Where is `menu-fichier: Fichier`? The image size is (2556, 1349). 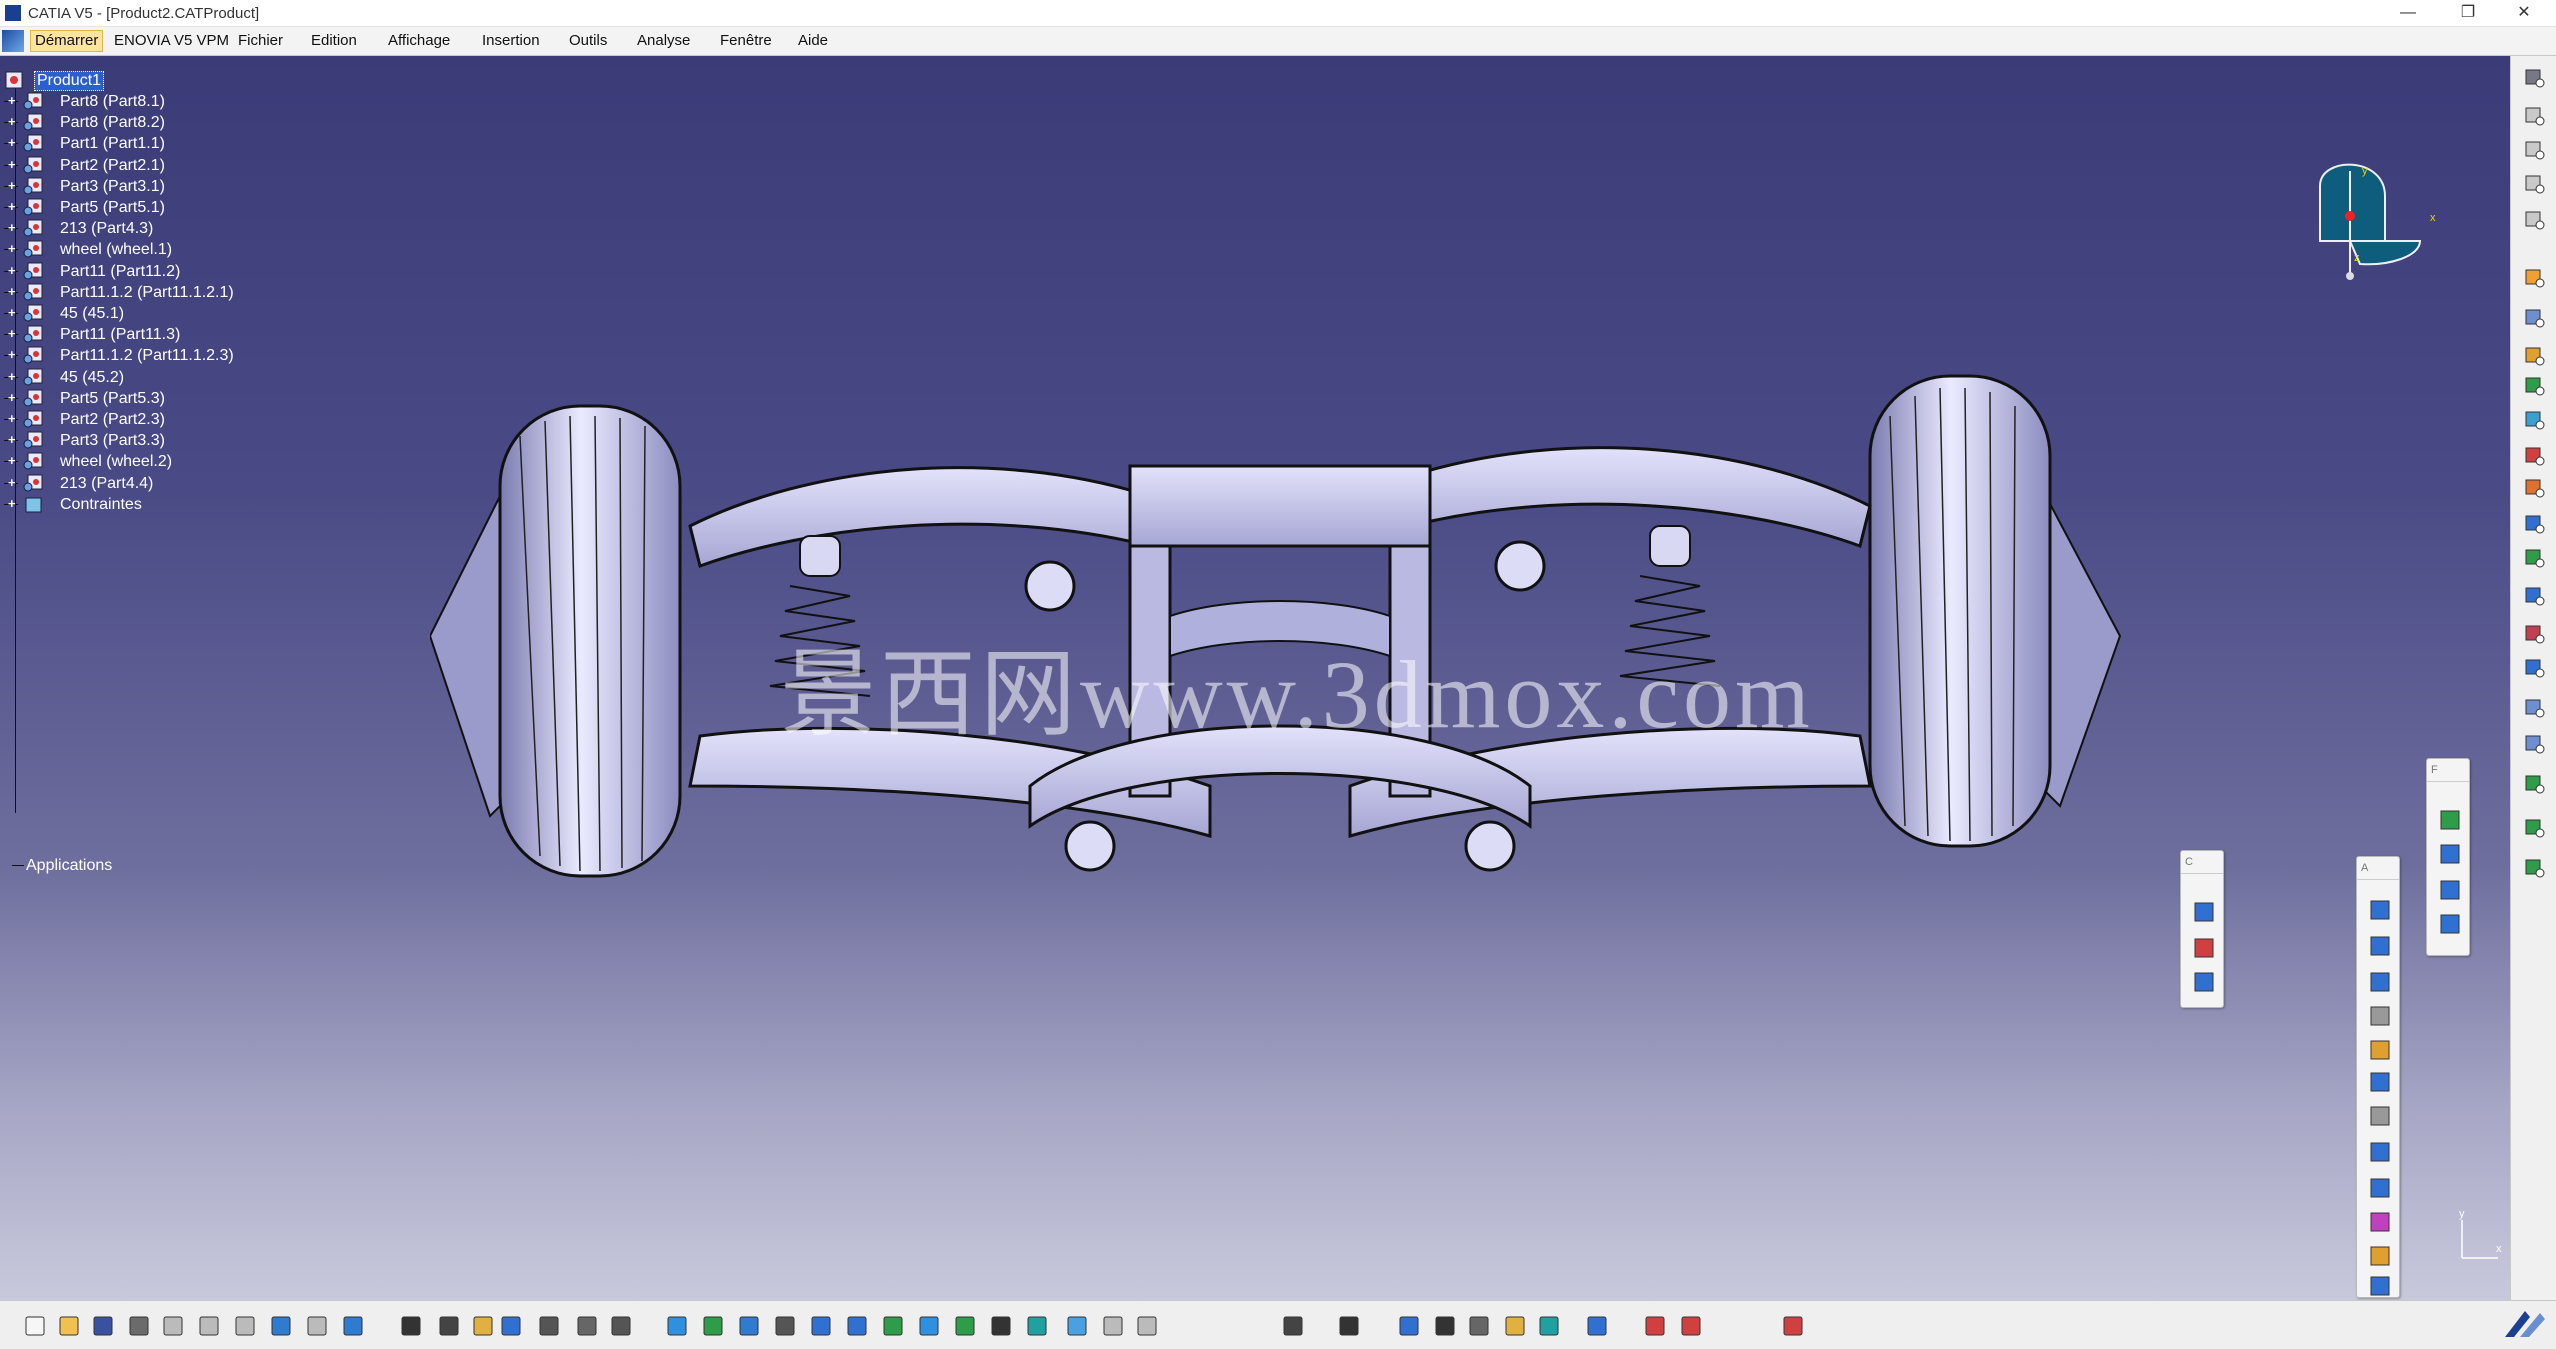 menu-fichier: Fichier is located at coordinates (260, 41).